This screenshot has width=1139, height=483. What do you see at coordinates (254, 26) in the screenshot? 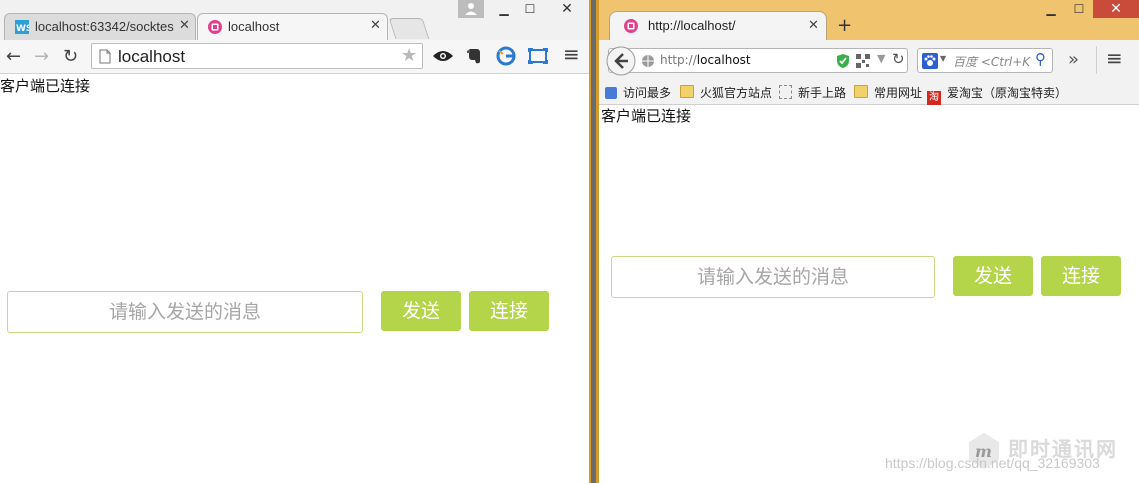
I see `tab-label: localhost` at bounding box center [254, 26].